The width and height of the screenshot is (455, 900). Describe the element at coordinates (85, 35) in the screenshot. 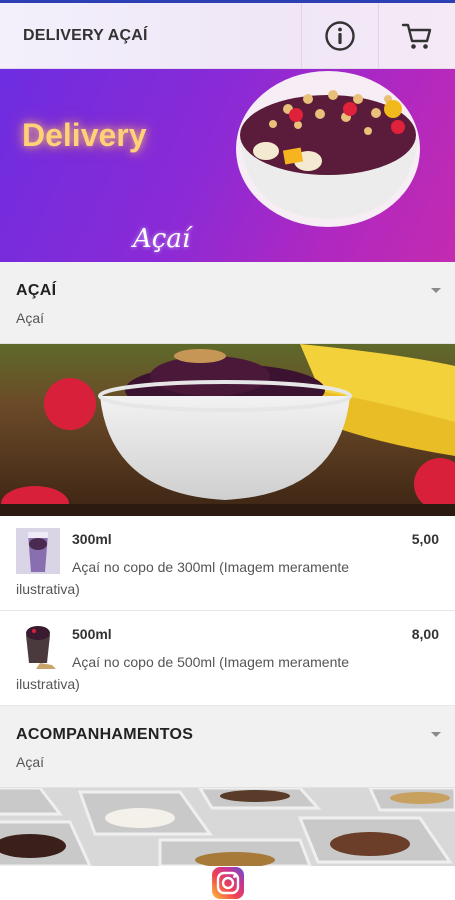

I see `app-title: DELIVERY AÇAÍ` at that location.